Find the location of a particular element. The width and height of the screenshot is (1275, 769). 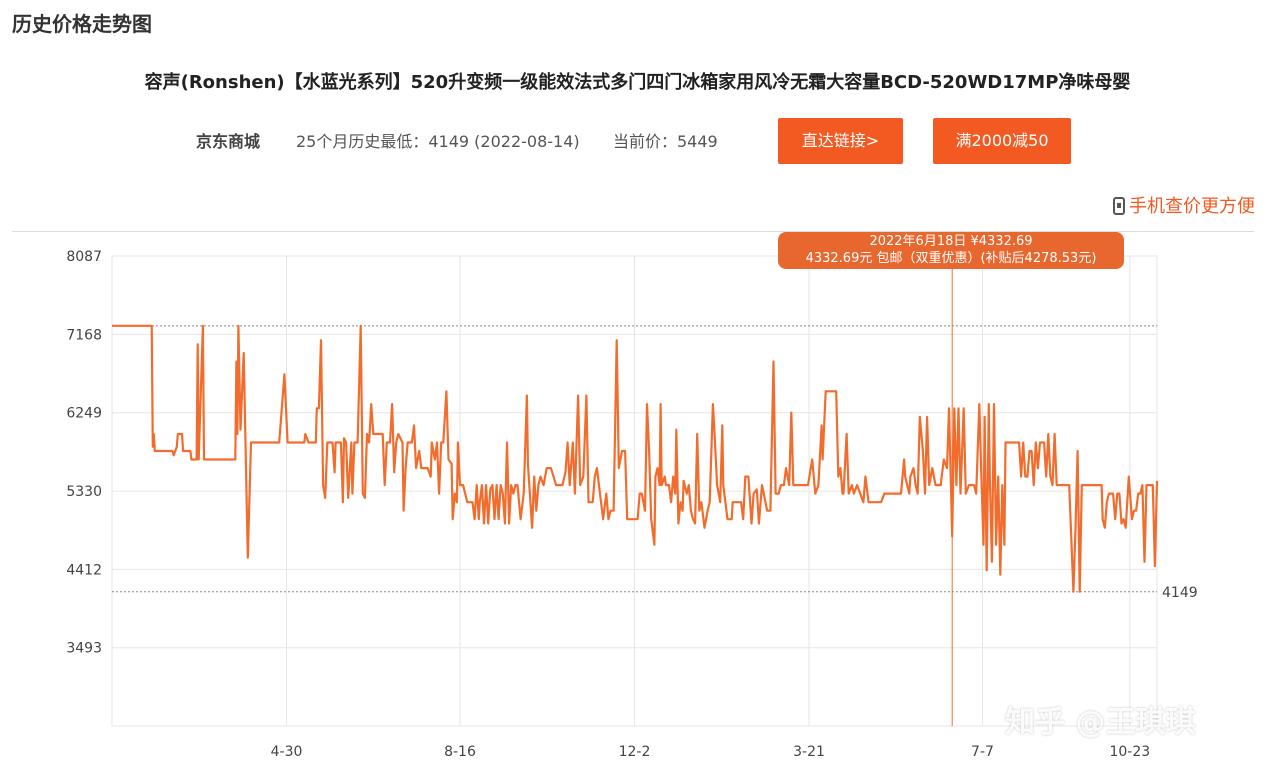

y-tick-label: 5330 is located at coordinates (84, 492).